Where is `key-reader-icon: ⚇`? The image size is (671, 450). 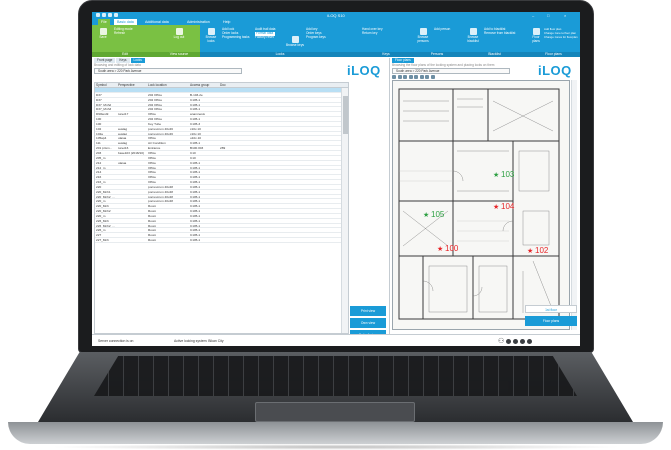
key-reader-icon: ⚇ is located at coordinates (501, 341).